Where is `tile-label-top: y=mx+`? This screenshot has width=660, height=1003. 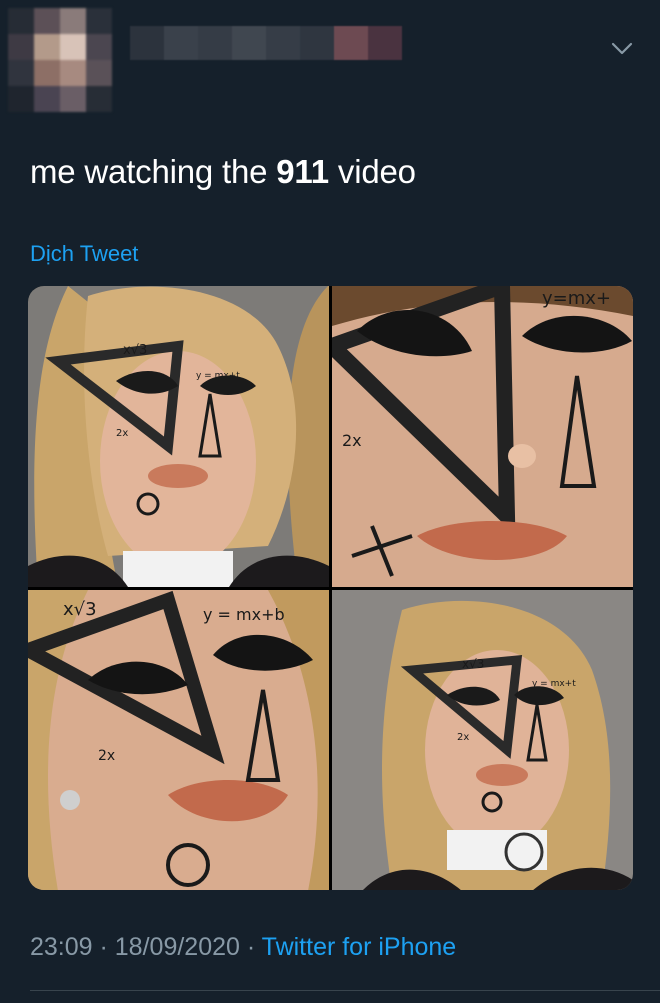 tile-label-top: y=mx+ is located at coordinates (576, 298).